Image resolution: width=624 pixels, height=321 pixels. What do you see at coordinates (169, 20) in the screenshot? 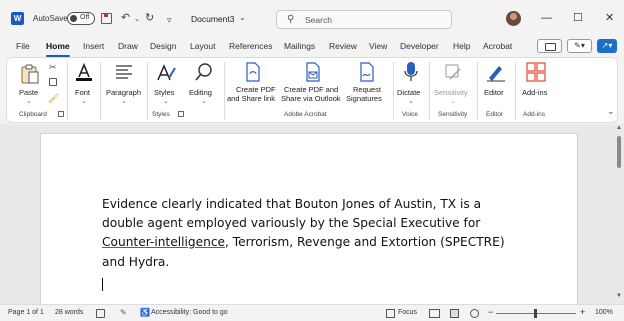
I see `customize-qat-icon: ▿` at bounding box center [169, 20].